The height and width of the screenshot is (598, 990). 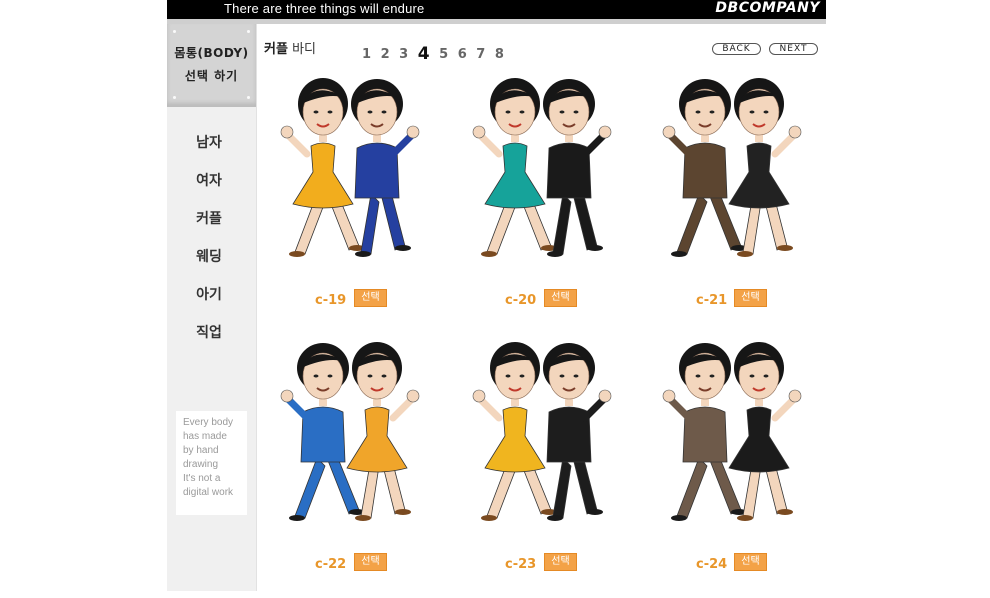 What do you see at coordinates (521, 564) in the screenshot?
I see `body-code: c-23` at bounding box center [521, 564].